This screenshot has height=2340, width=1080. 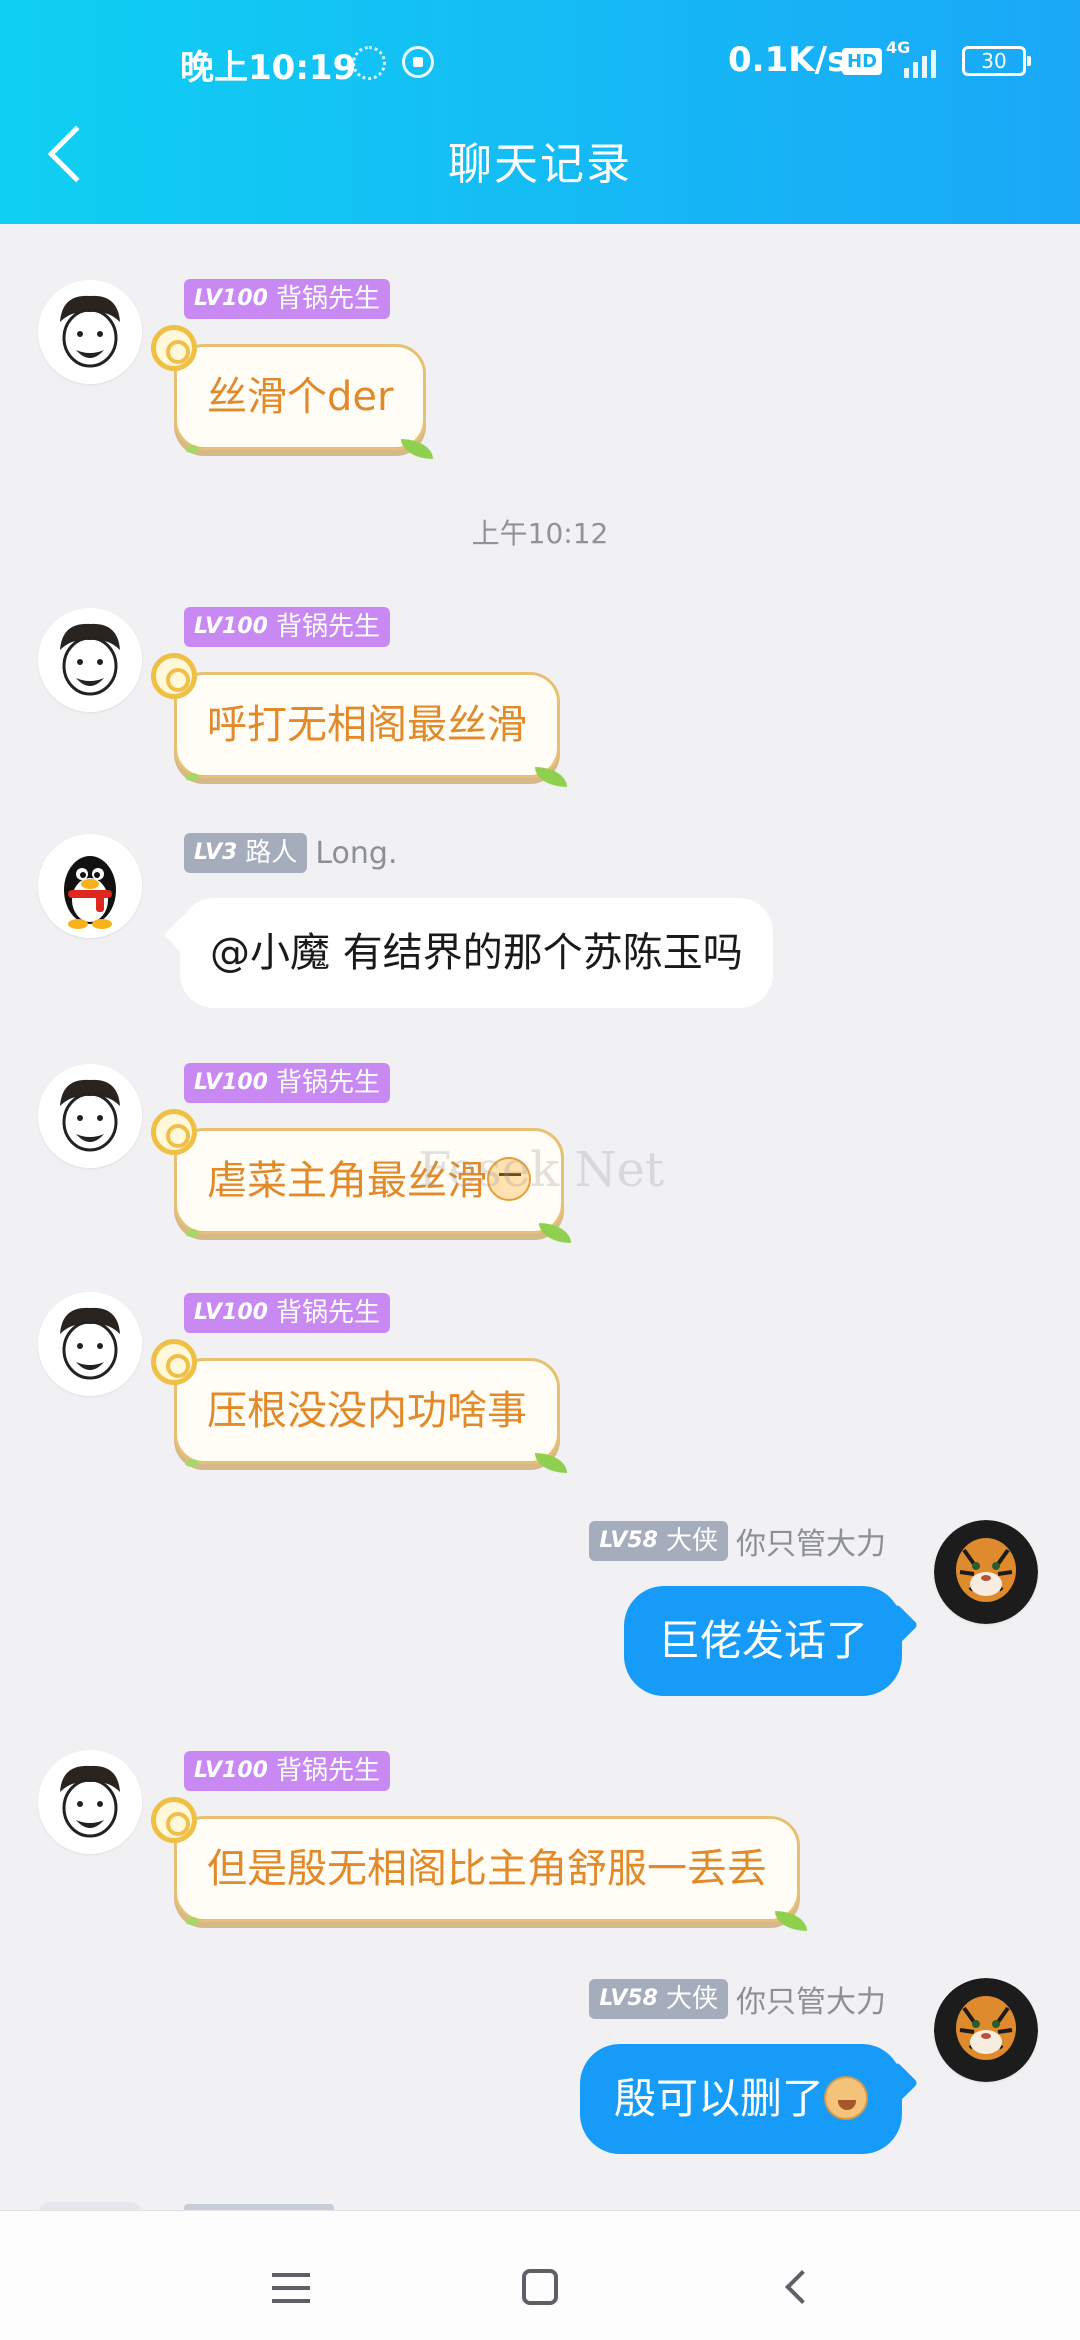 What do you see at coordinates (540, 164) in the screenshot?
I see `page-title: 聊天记录` at bounding box center [540, 164].